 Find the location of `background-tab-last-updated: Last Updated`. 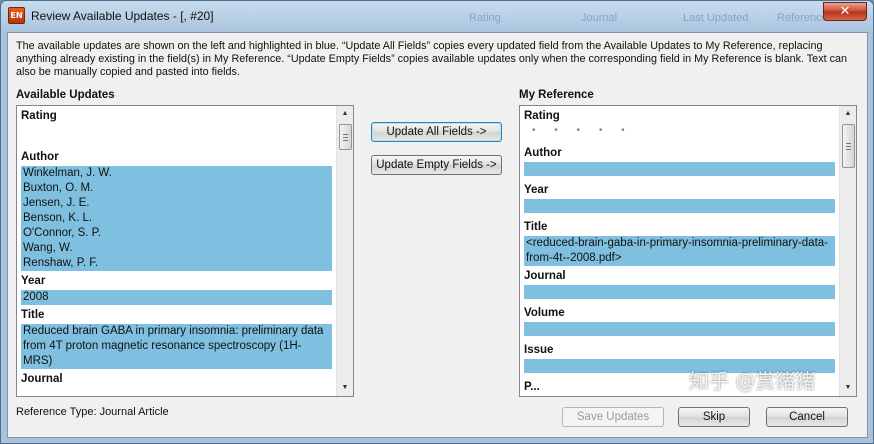

background-tab-last-updated: Last Updated is located at coordinates (716, 18).